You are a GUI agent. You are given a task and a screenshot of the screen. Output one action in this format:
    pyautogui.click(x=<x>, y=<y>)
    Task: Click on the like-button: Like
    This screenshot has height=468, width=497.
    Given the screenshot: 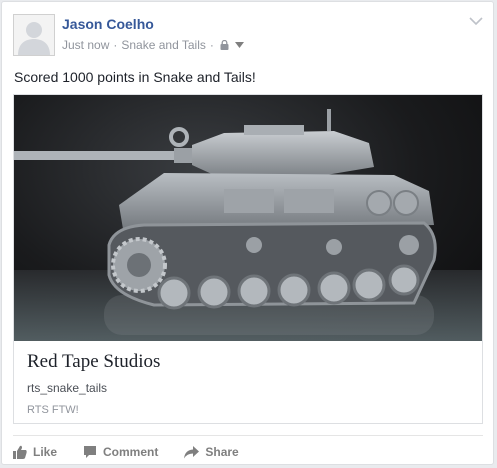 What is the action you would take?
    pyautogui.click(x=35, y=452)
    